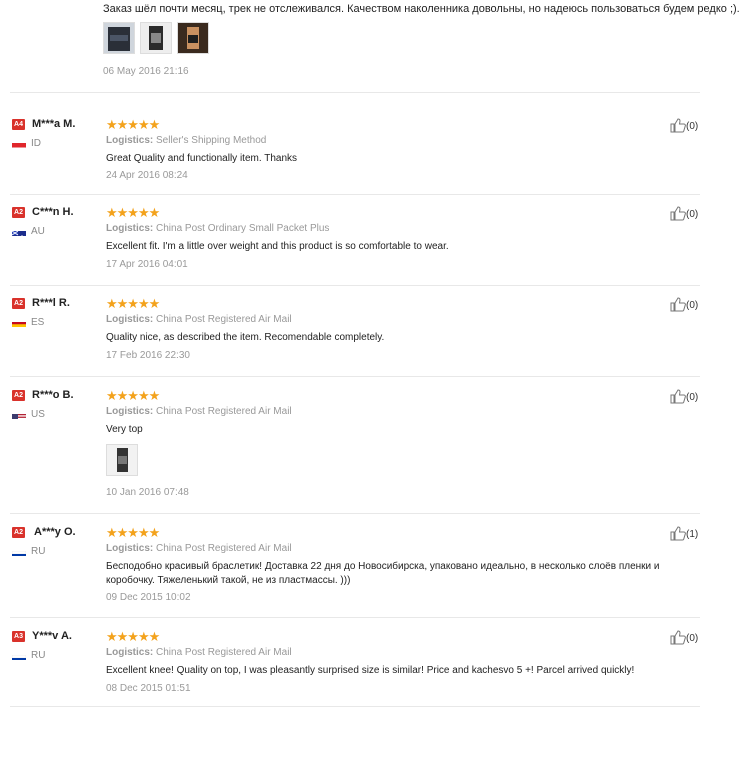 The width and height of the screenshot is (750, 780). Describe the element at coordinates (147, 492) in the screenshot. I see `review-date: 10 Jan 2016 07:48` at that location.